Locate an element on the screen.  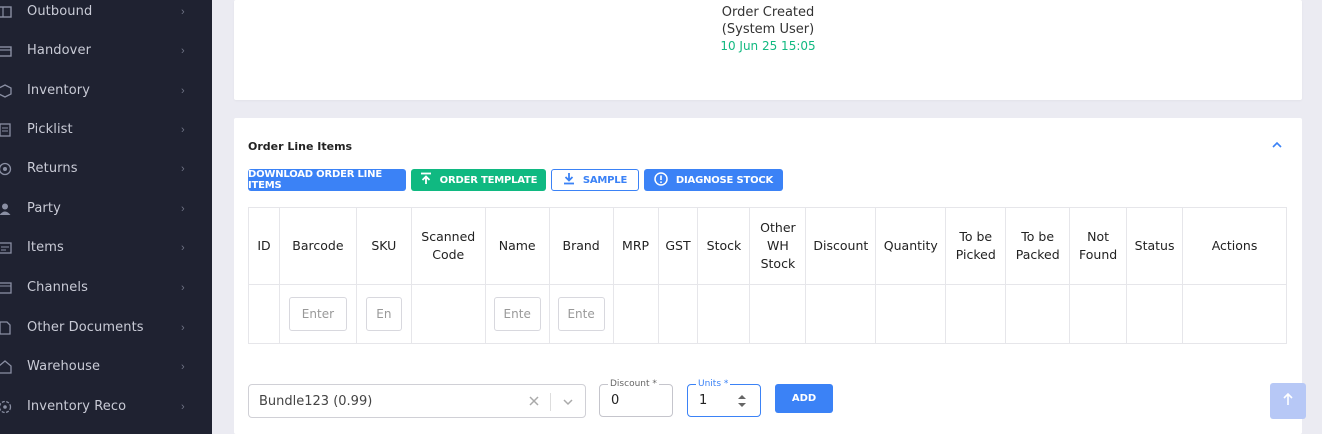
clear-icon is located at coordinates (534, 401).